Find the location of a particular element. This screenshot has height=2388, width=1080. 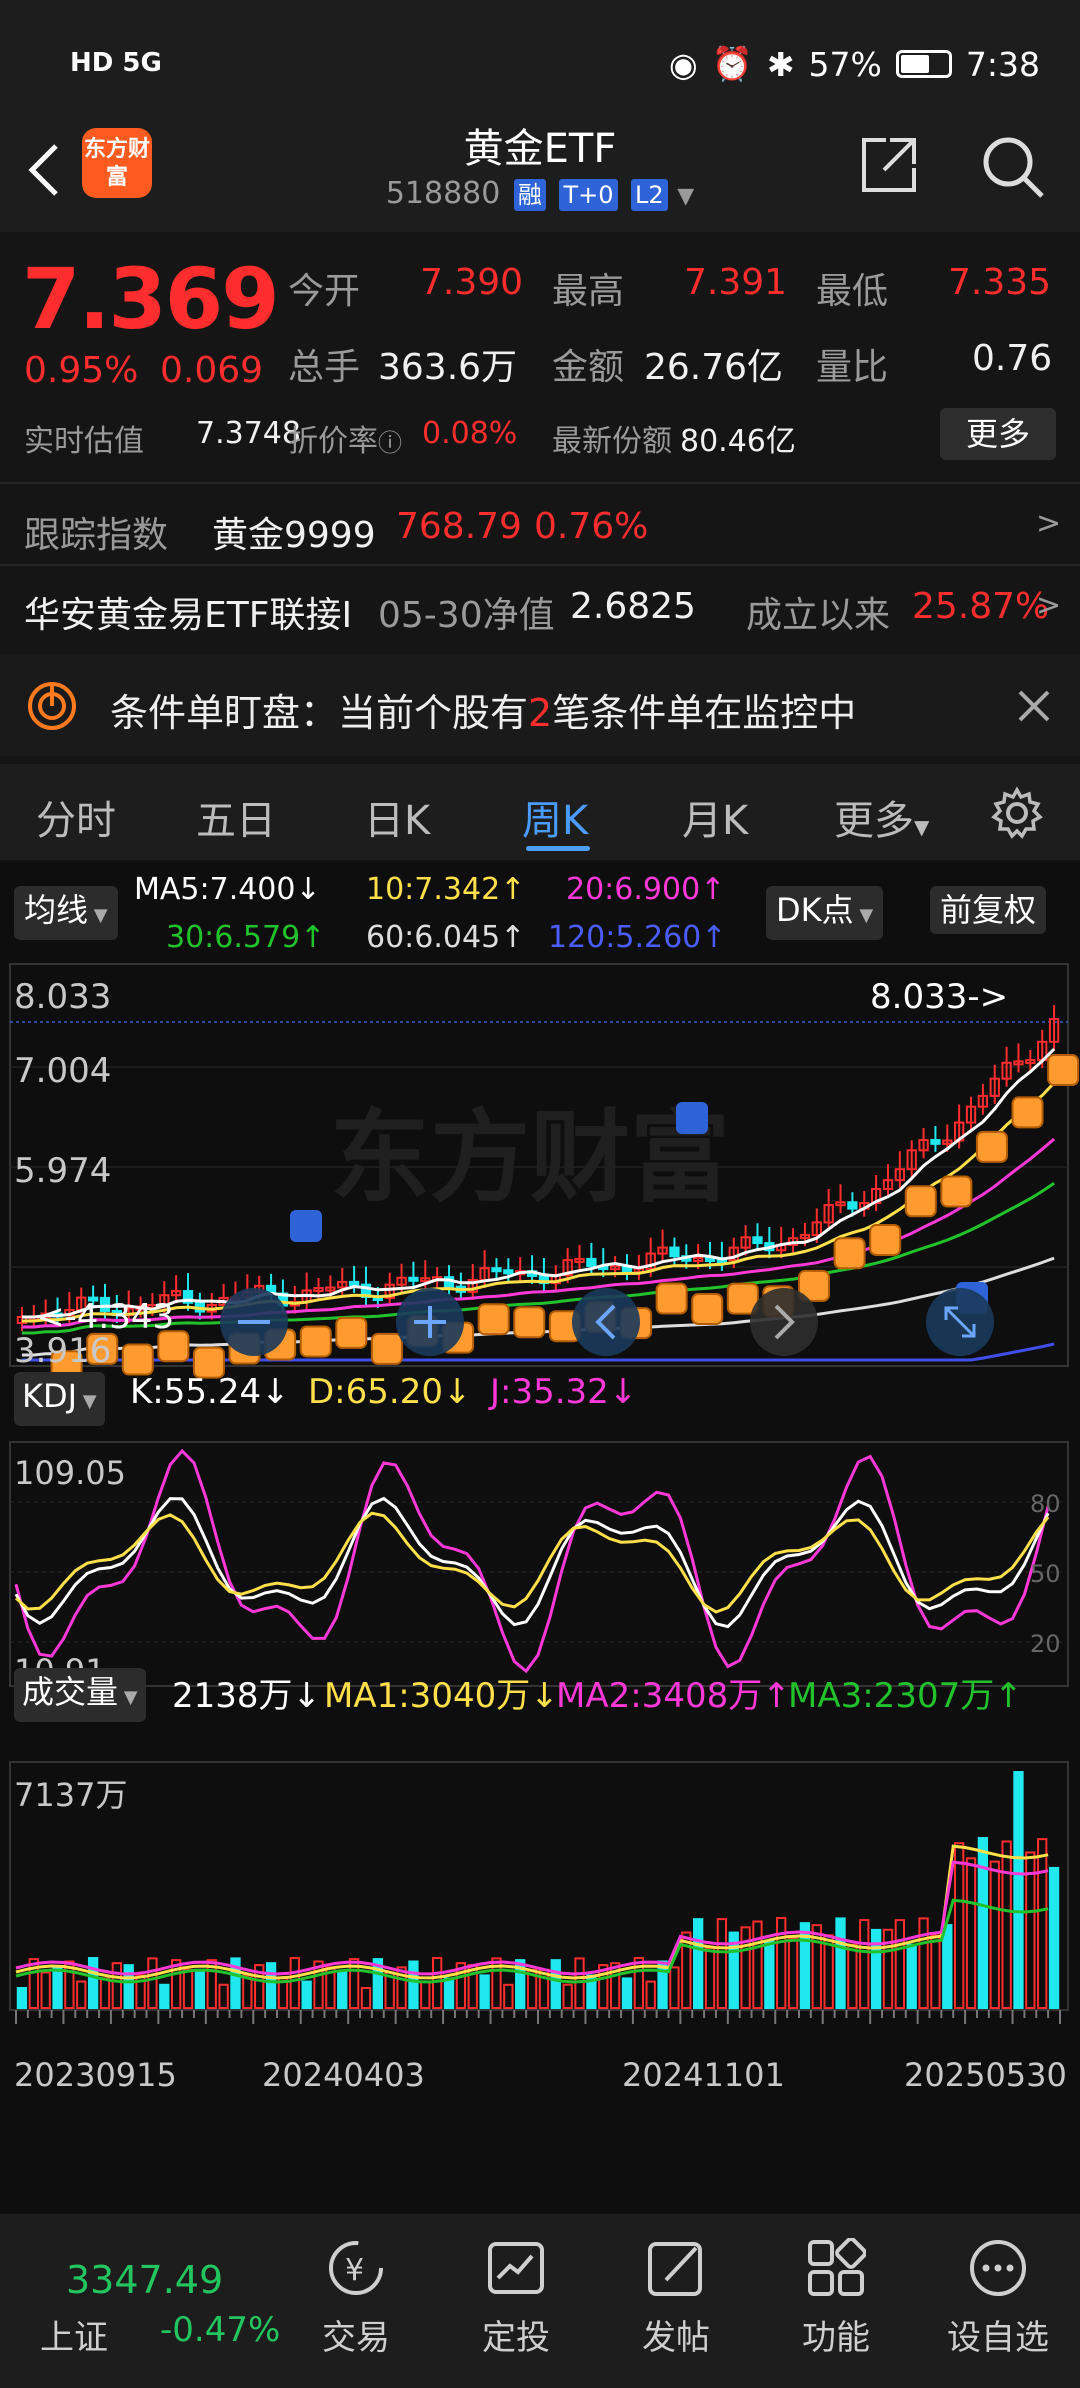

eye-icon: ◉ is located at coordinates (683, 64).